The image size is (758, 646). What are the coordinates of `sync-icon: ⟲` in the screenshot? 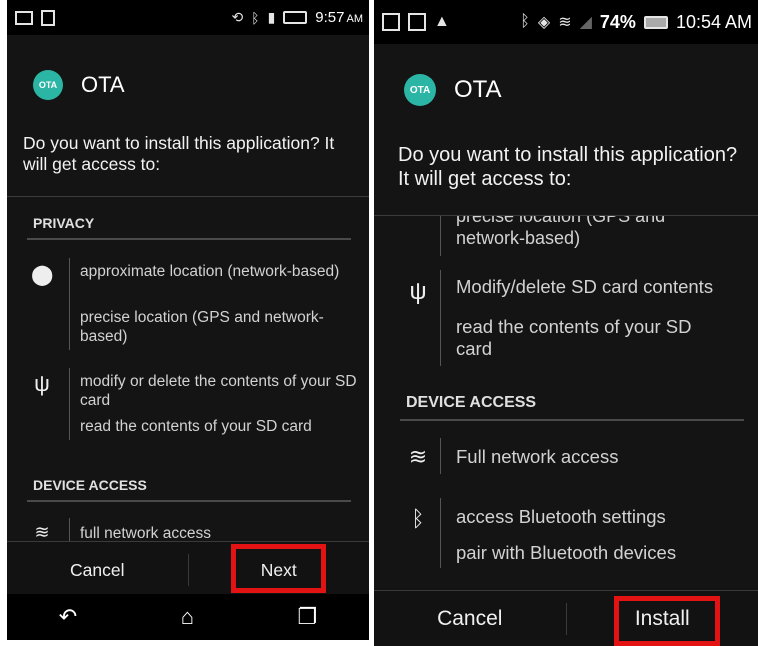 It's located at (237, 17).